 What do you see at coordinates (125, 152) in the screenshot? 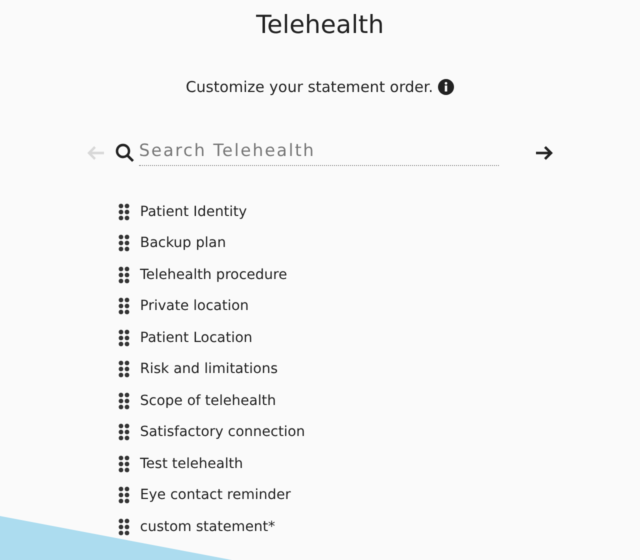
I see `search-icon` at bounding box center [125, 152].